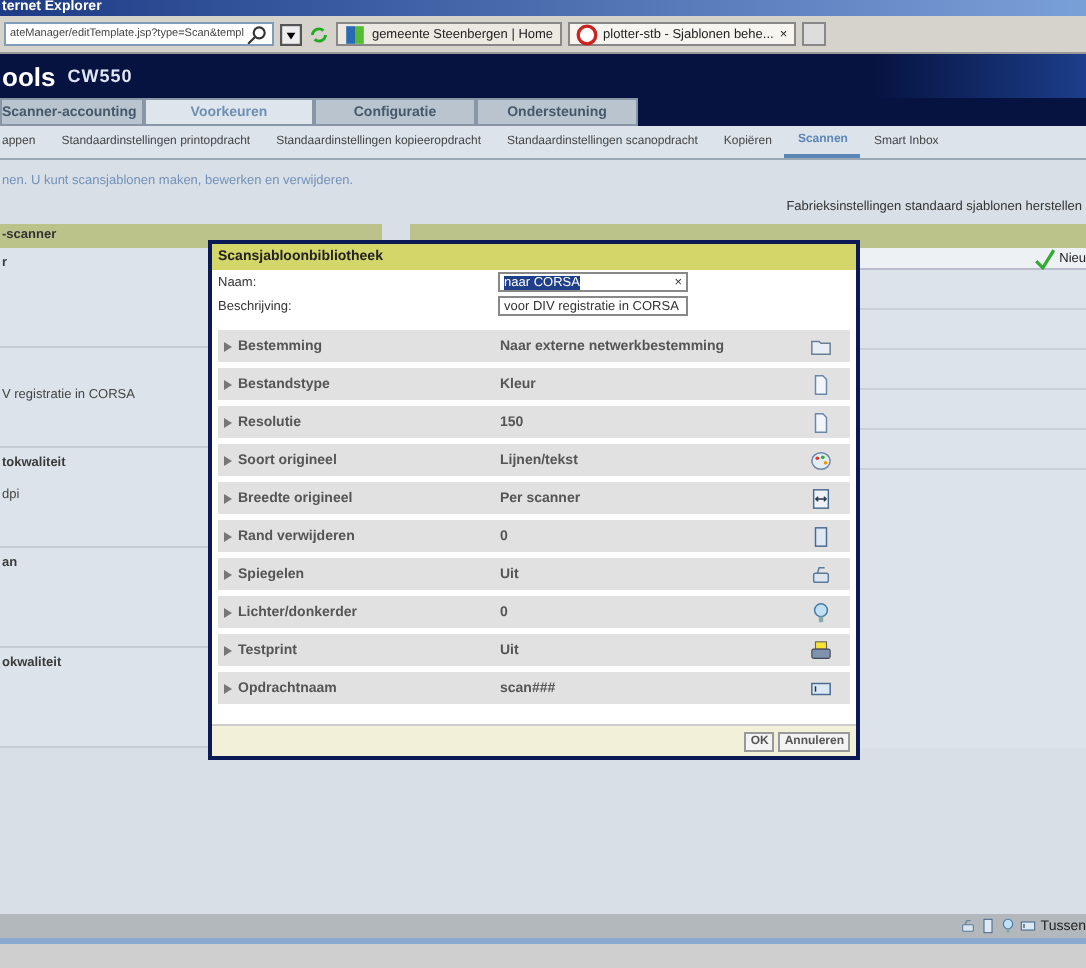 The width and height of the screenshot is (1086, 968). I want to click on product-name: ools, so click(29, 76).